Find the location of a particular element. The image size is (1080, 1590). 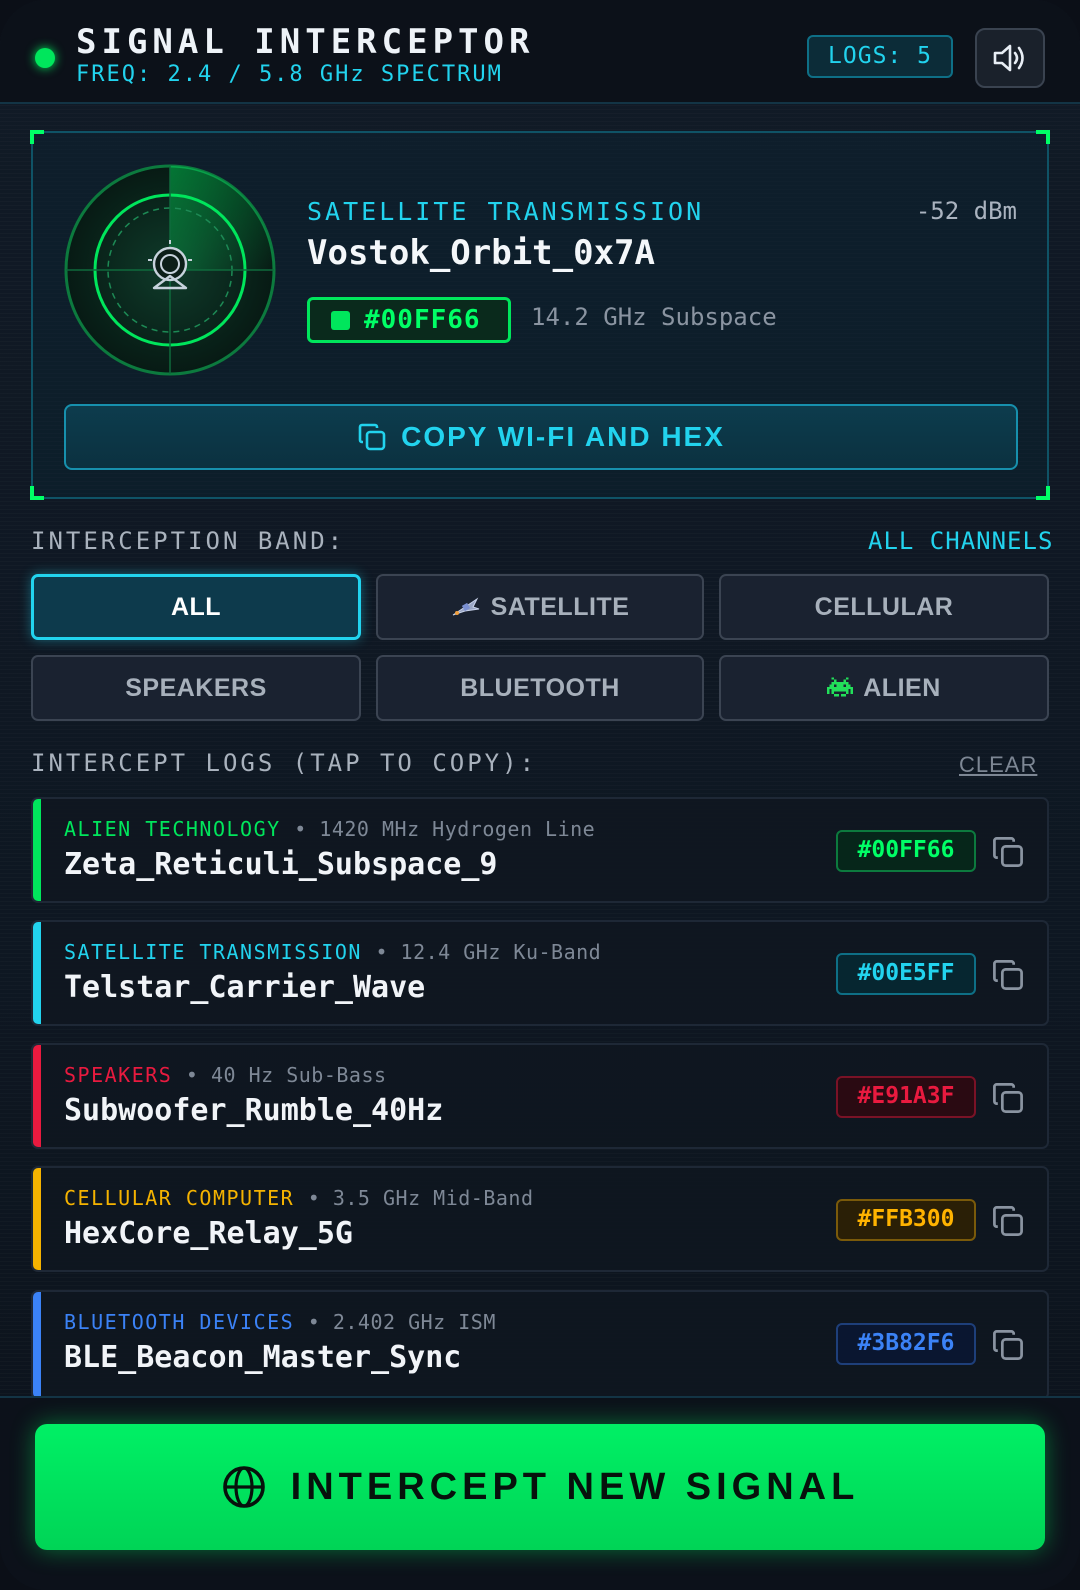

log-signal-name: BLE_Beacon_Master_Sync is located at coordinates (263, 1357).